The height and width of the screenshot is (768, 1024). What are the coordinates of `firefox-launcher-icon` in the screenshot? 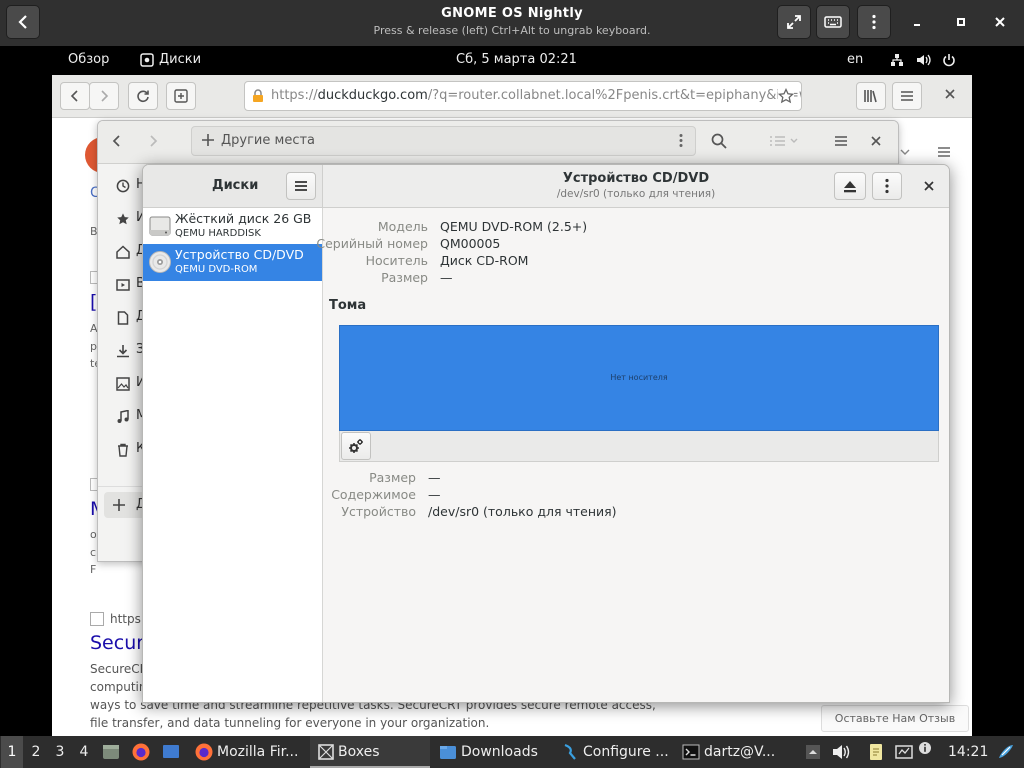 It's located at (141, 752).